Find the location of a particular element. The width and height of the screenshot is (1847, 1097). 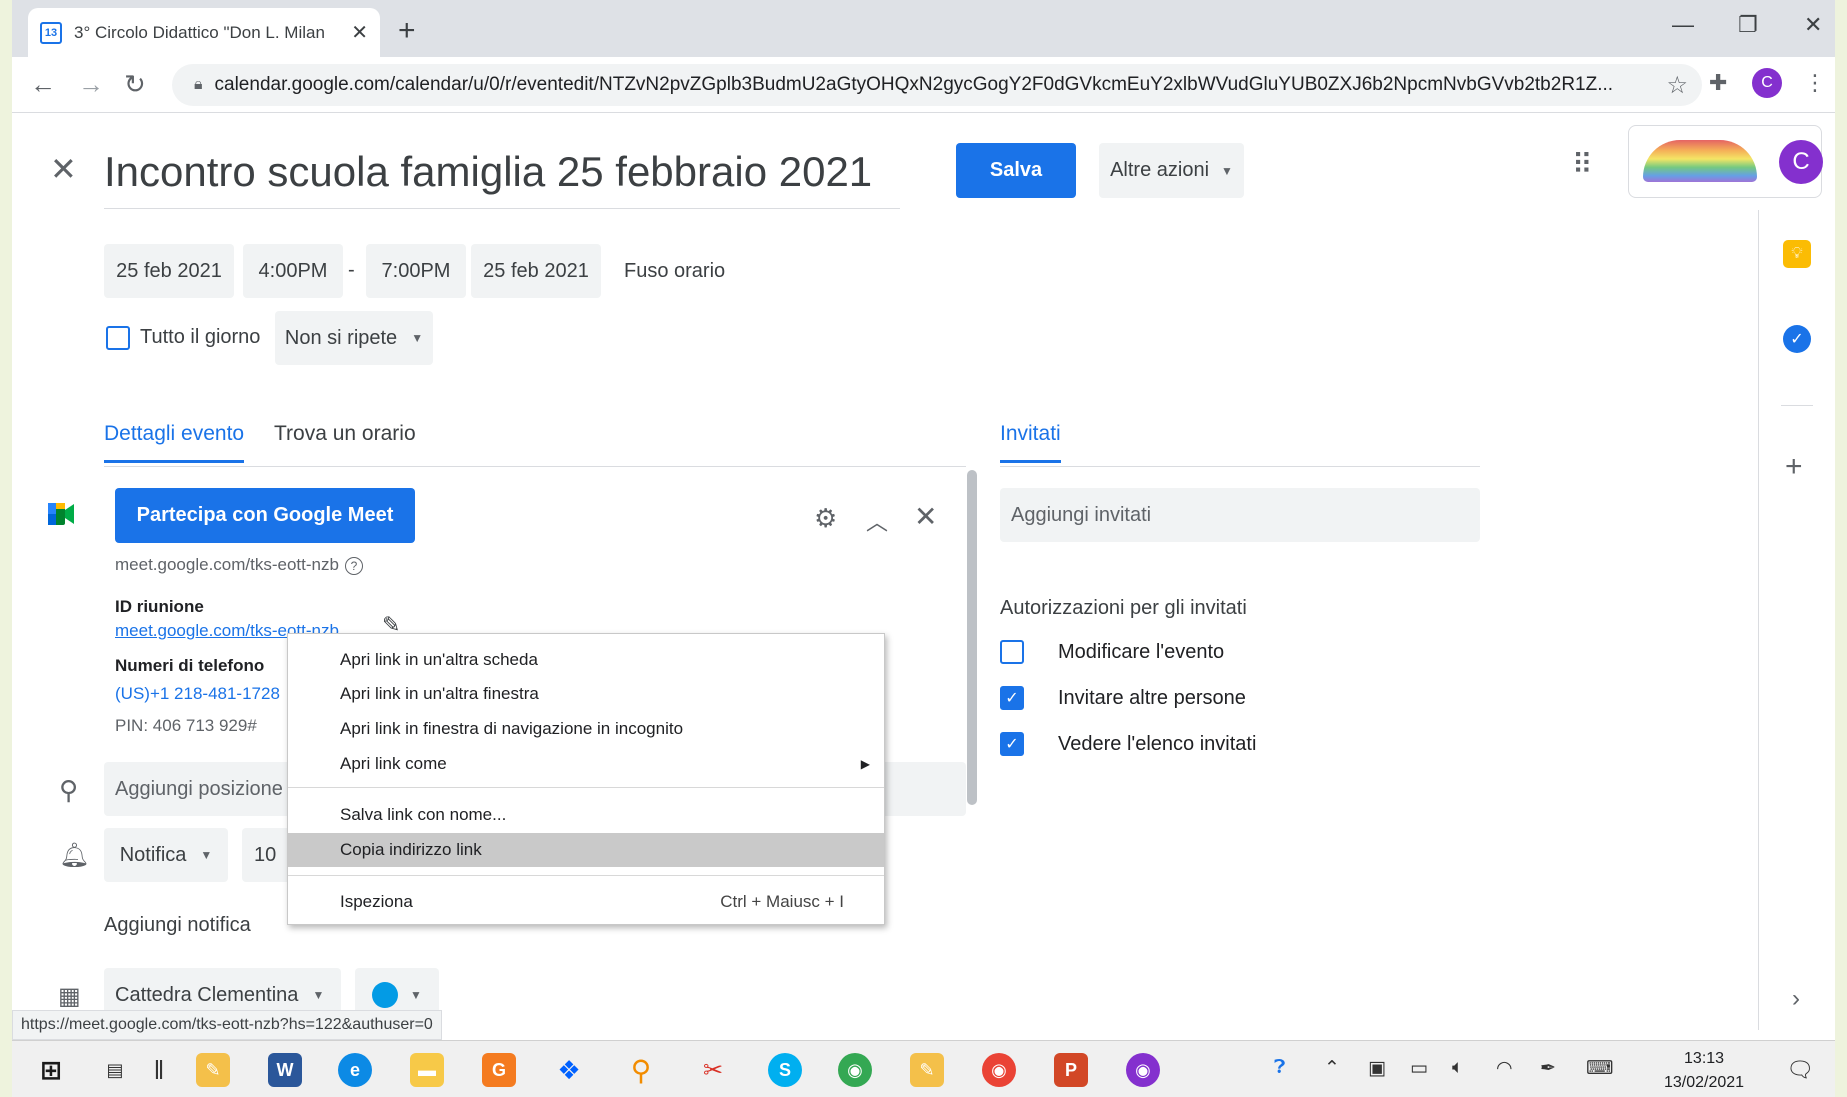

battery-icon: ▭ is located at coordinates (1419, 1068).